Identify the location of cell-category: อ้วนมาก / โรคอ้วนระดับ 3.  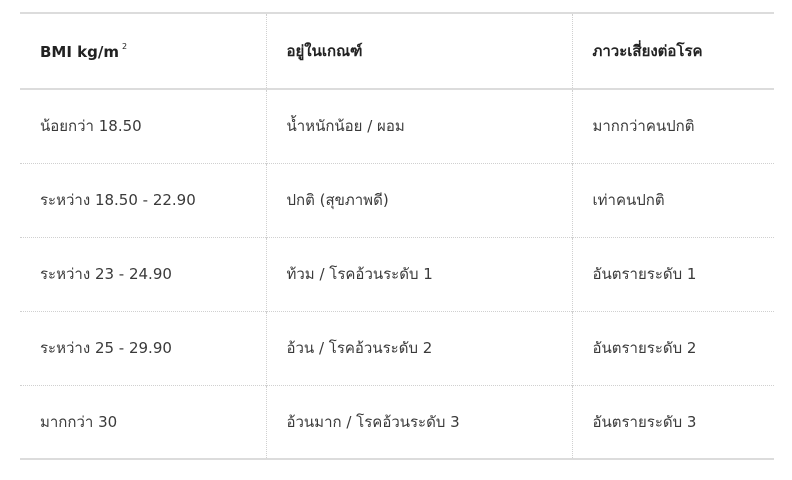
(418, 422).